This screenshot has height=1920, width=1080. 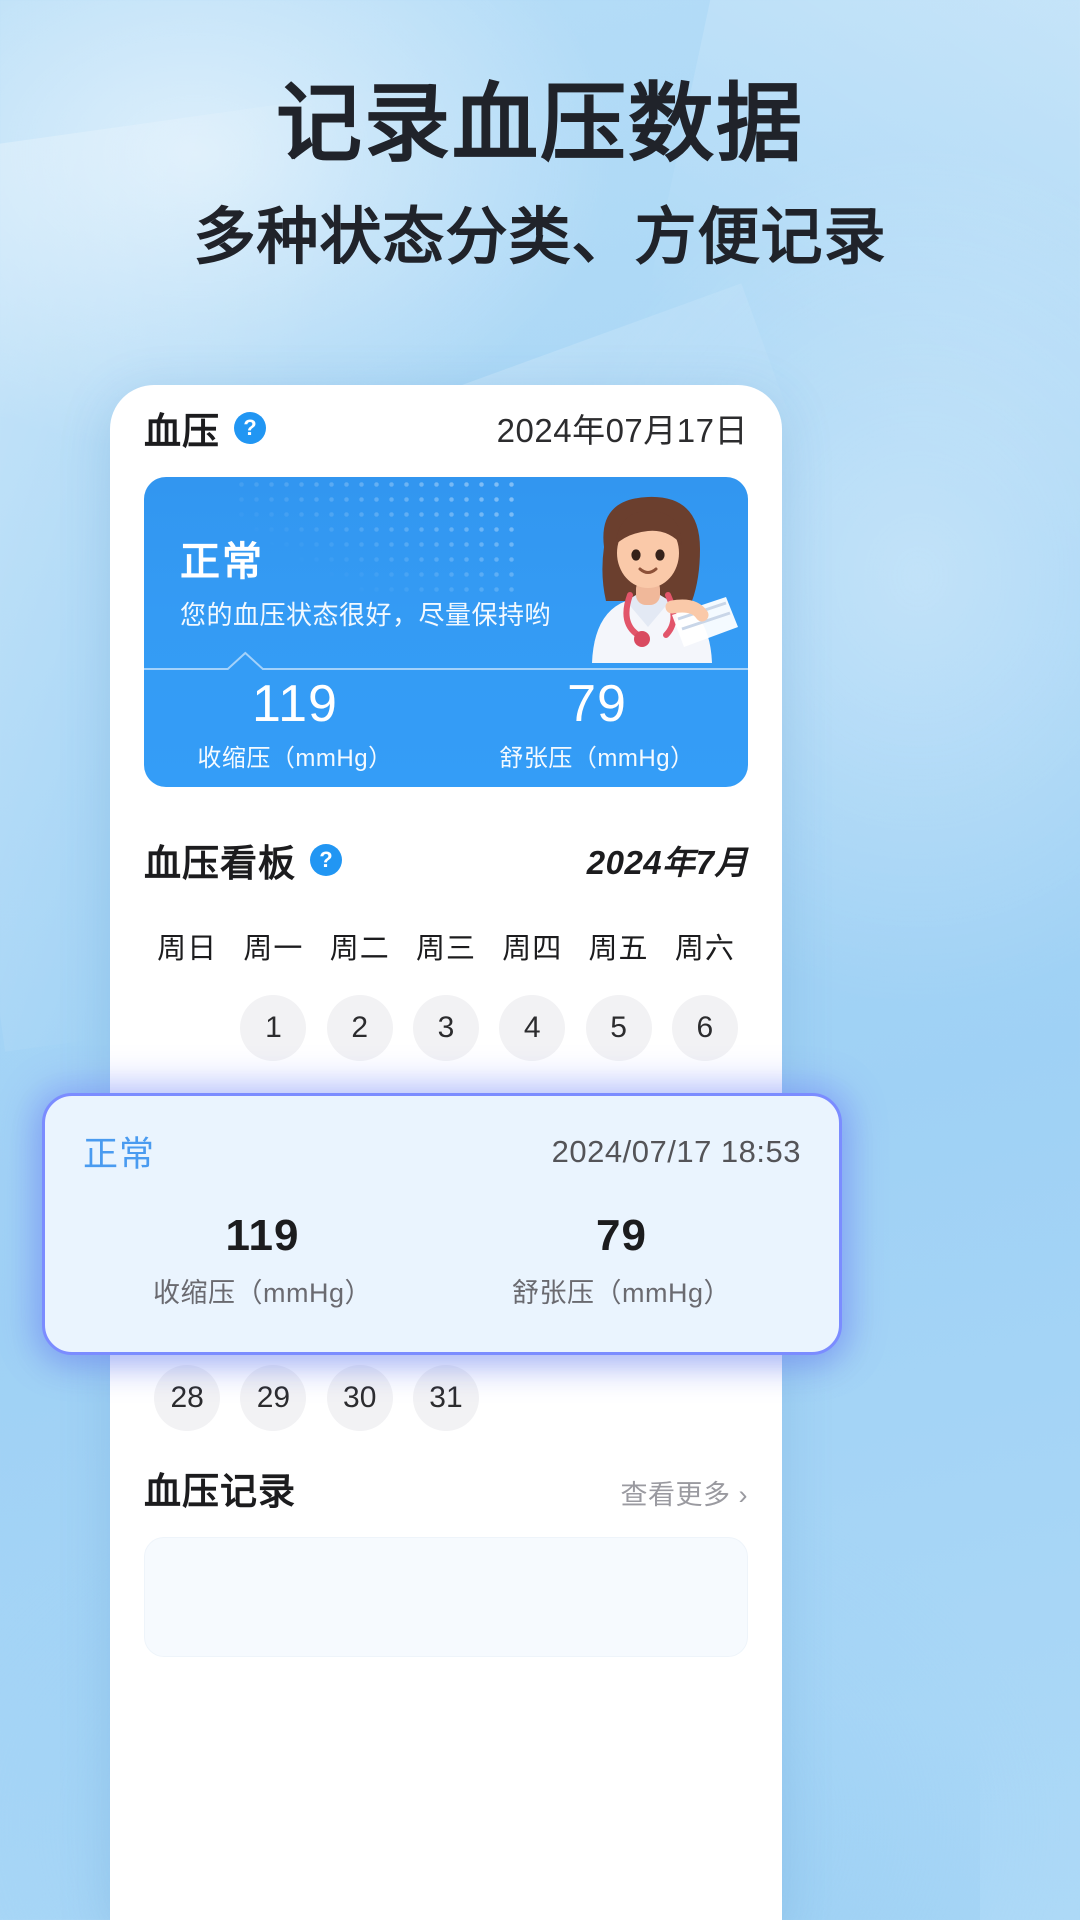 I want to click on dashboard-title: 血压看板, so click(x=220, y=863).